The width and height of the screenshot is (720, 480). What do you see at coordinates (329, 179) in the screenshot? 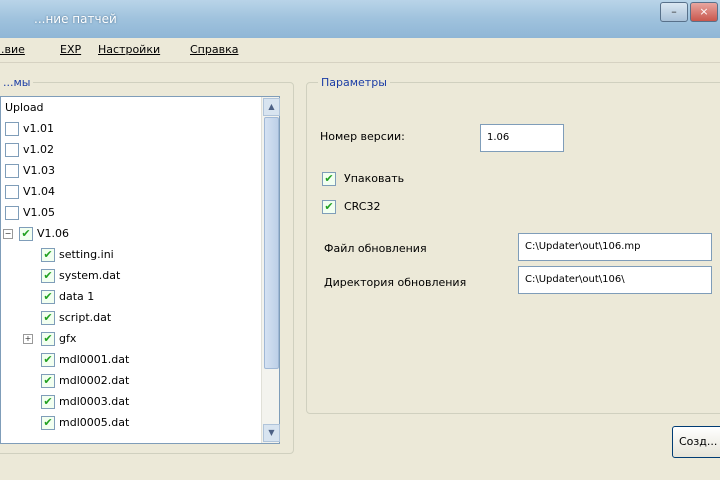
I see `pack-checkbox: ✔` at bounding box center [329, 179].